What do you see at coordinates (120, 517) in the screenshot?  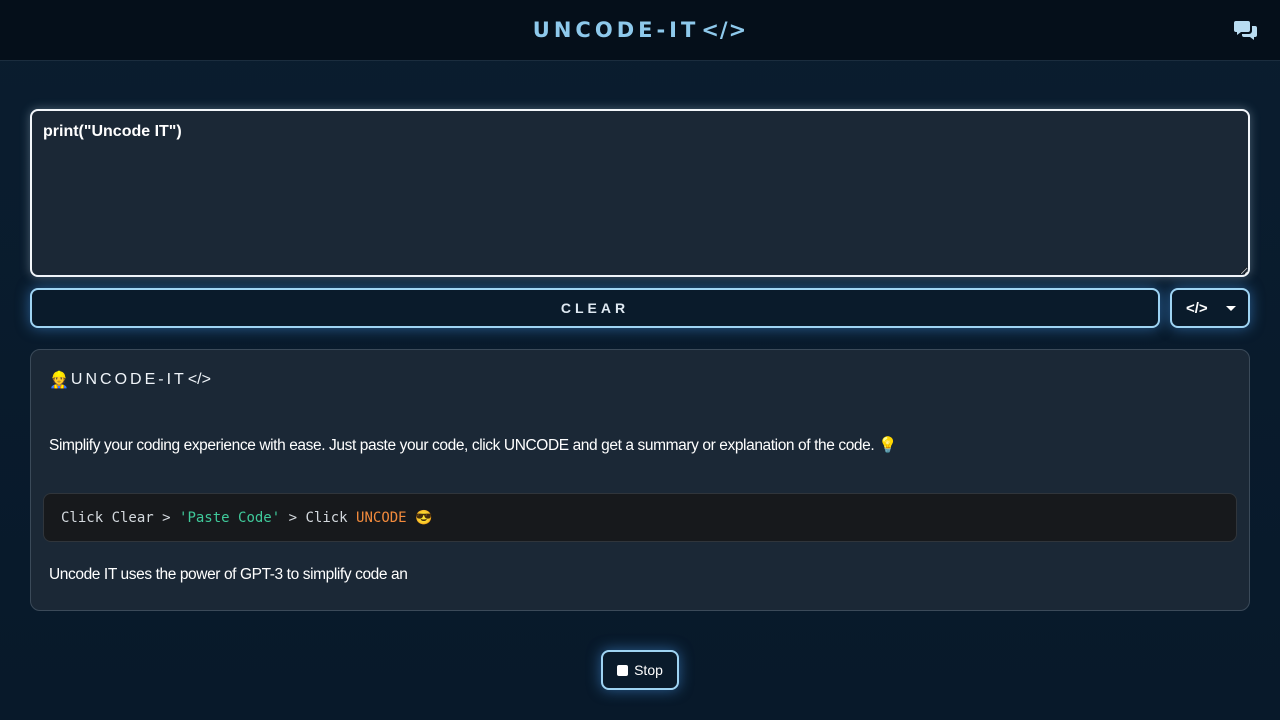 I see `code-text-1: Click Clear >` at bounding box center [120, 517].